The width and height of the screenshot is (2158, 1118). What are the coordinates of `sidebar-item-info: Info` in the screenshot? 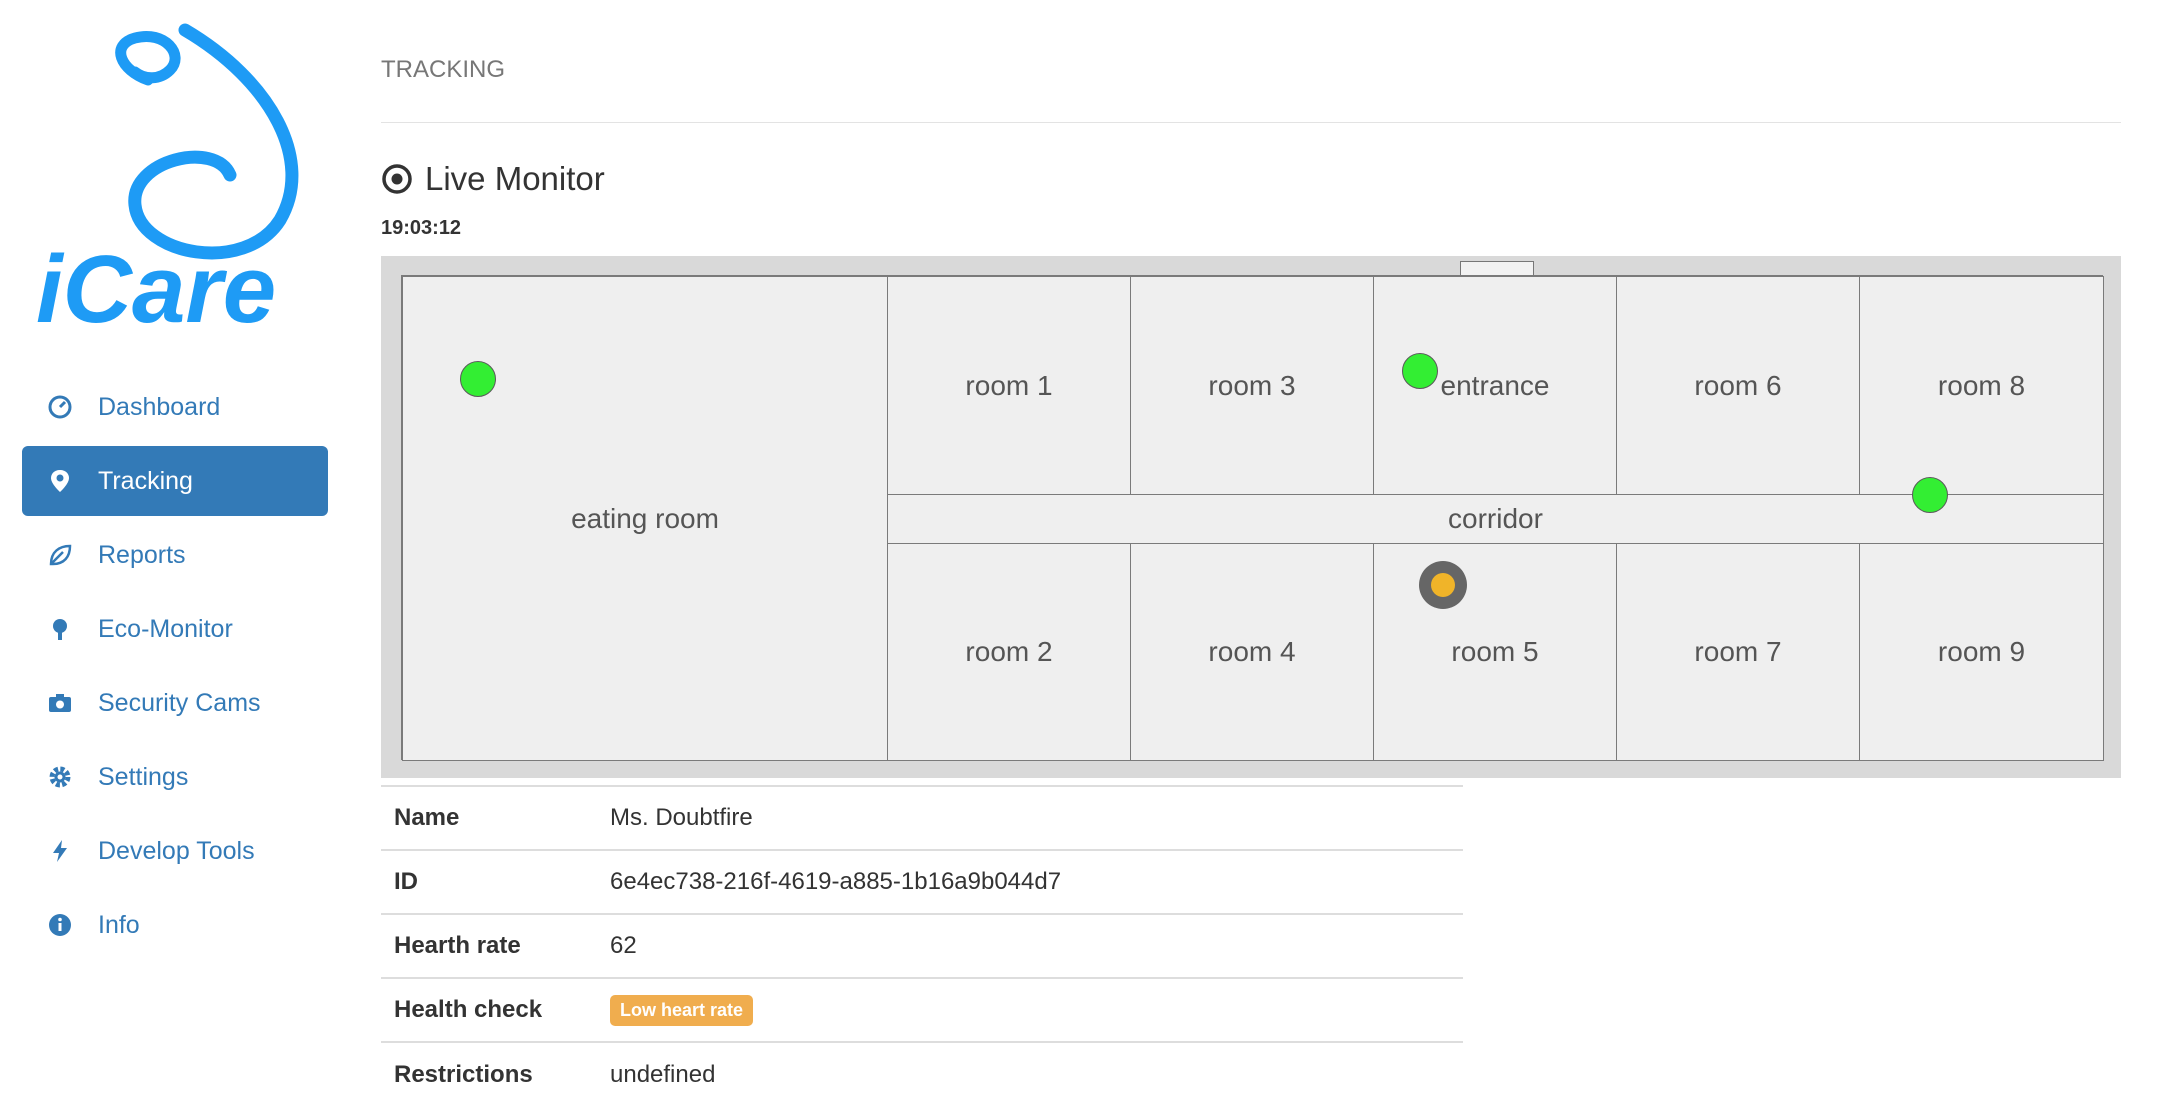 It's located at (175, 925).